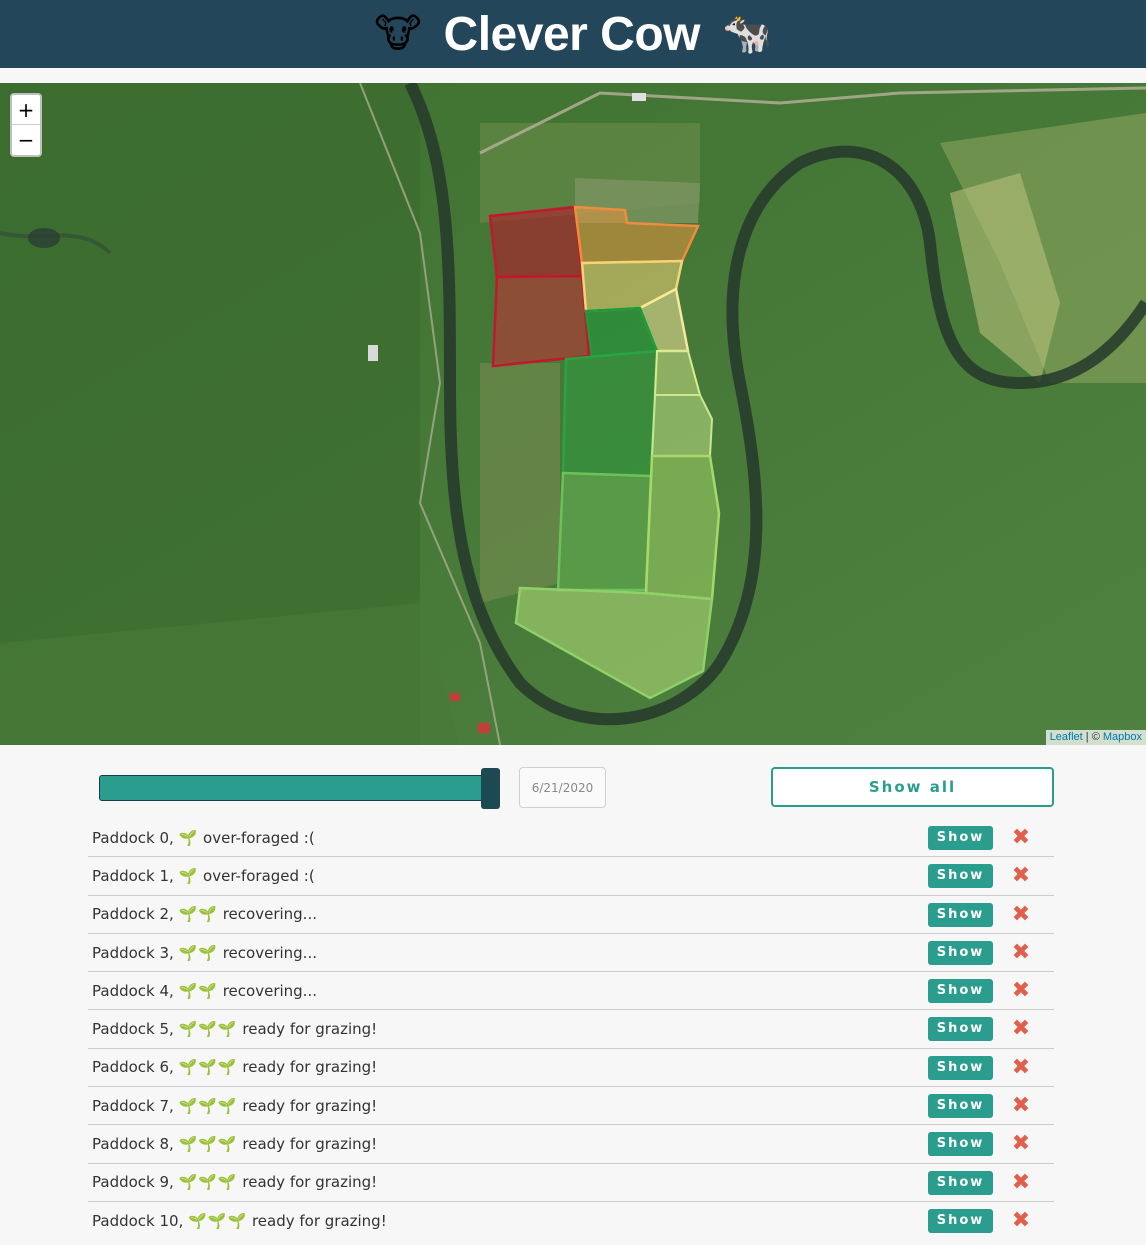  What do you see at coordinates (133, 990) in the screenshot?
I see `paddock-name: Paddock 4,` at bounding box center [133, 990].